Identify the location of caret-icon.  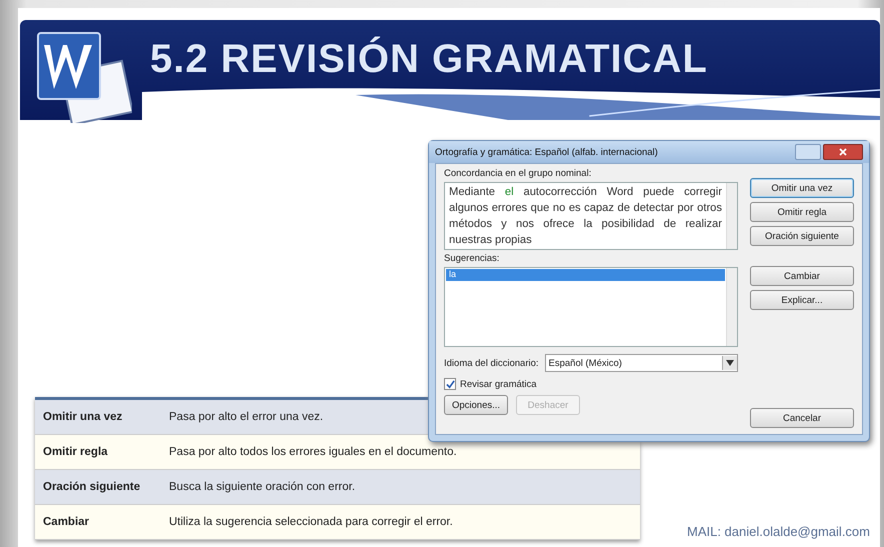
(730, 363).